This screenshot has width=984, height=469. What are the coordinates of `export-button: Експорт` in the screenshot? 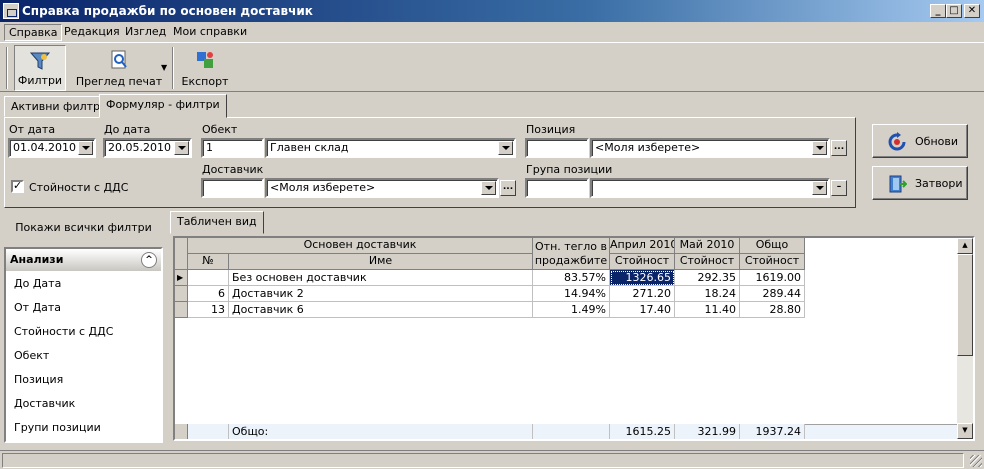 It's located at (205, 68).